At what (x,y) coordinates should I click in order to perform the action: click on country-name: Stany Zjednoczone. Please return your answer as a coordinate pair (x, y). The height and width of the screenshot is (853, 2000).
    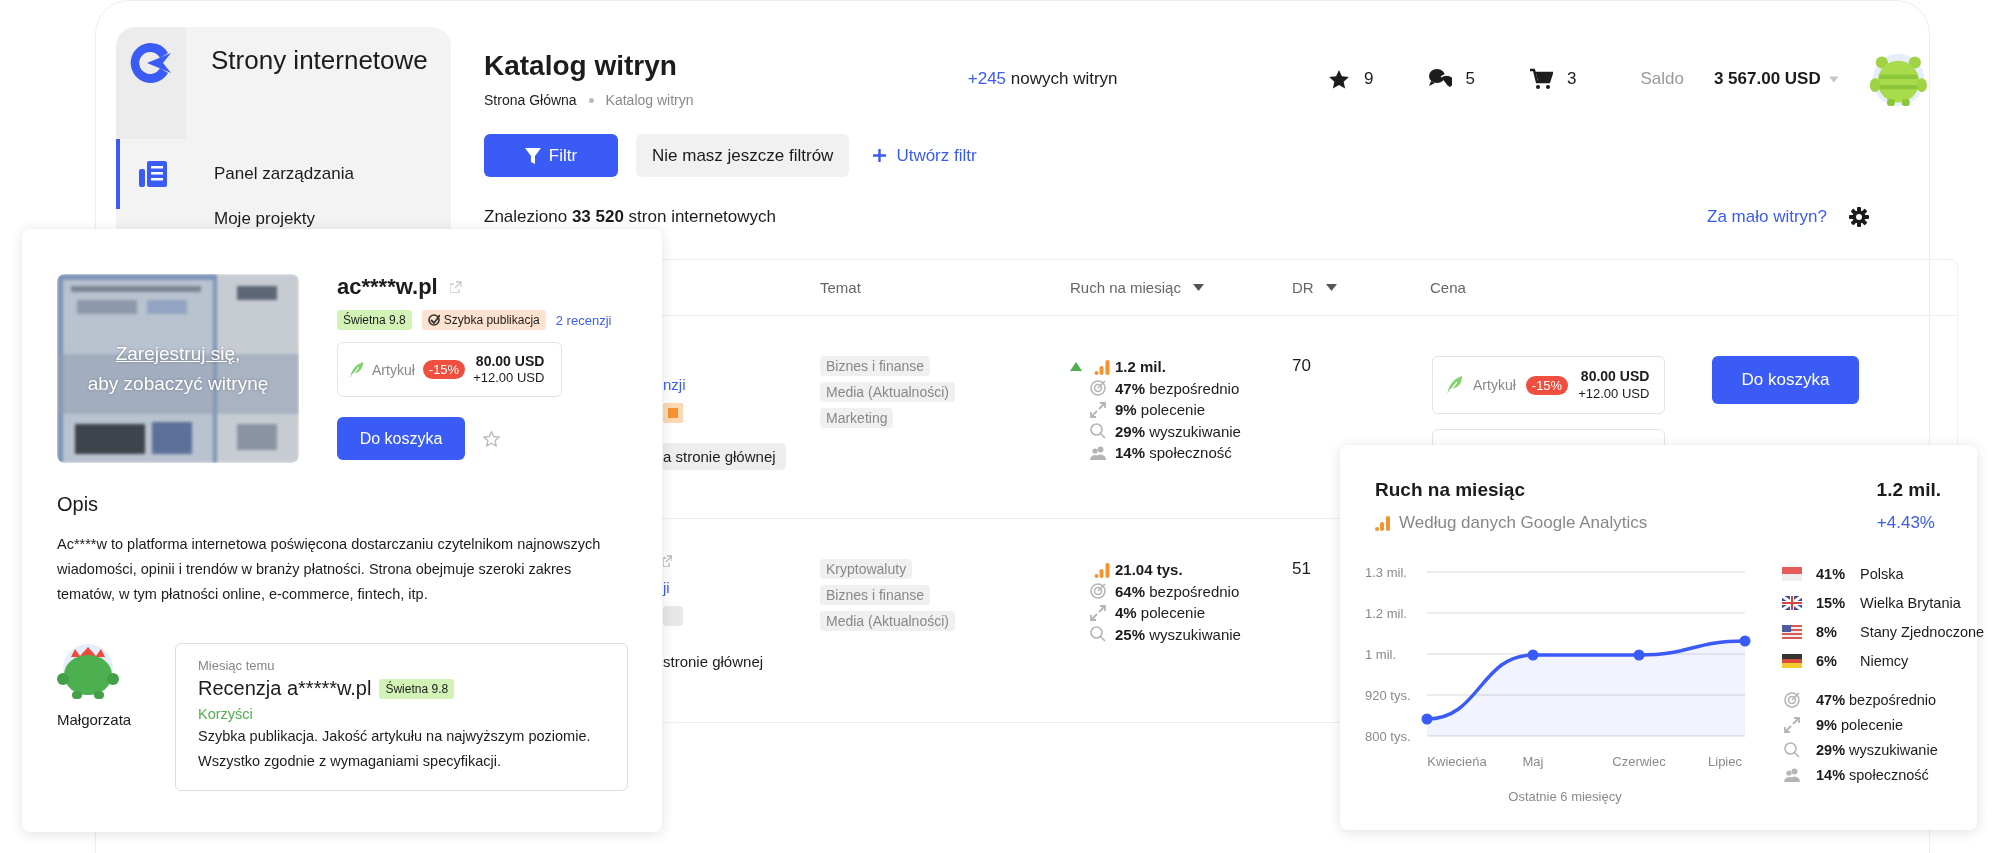
    Looking at the image, I should click on (1922, 631).